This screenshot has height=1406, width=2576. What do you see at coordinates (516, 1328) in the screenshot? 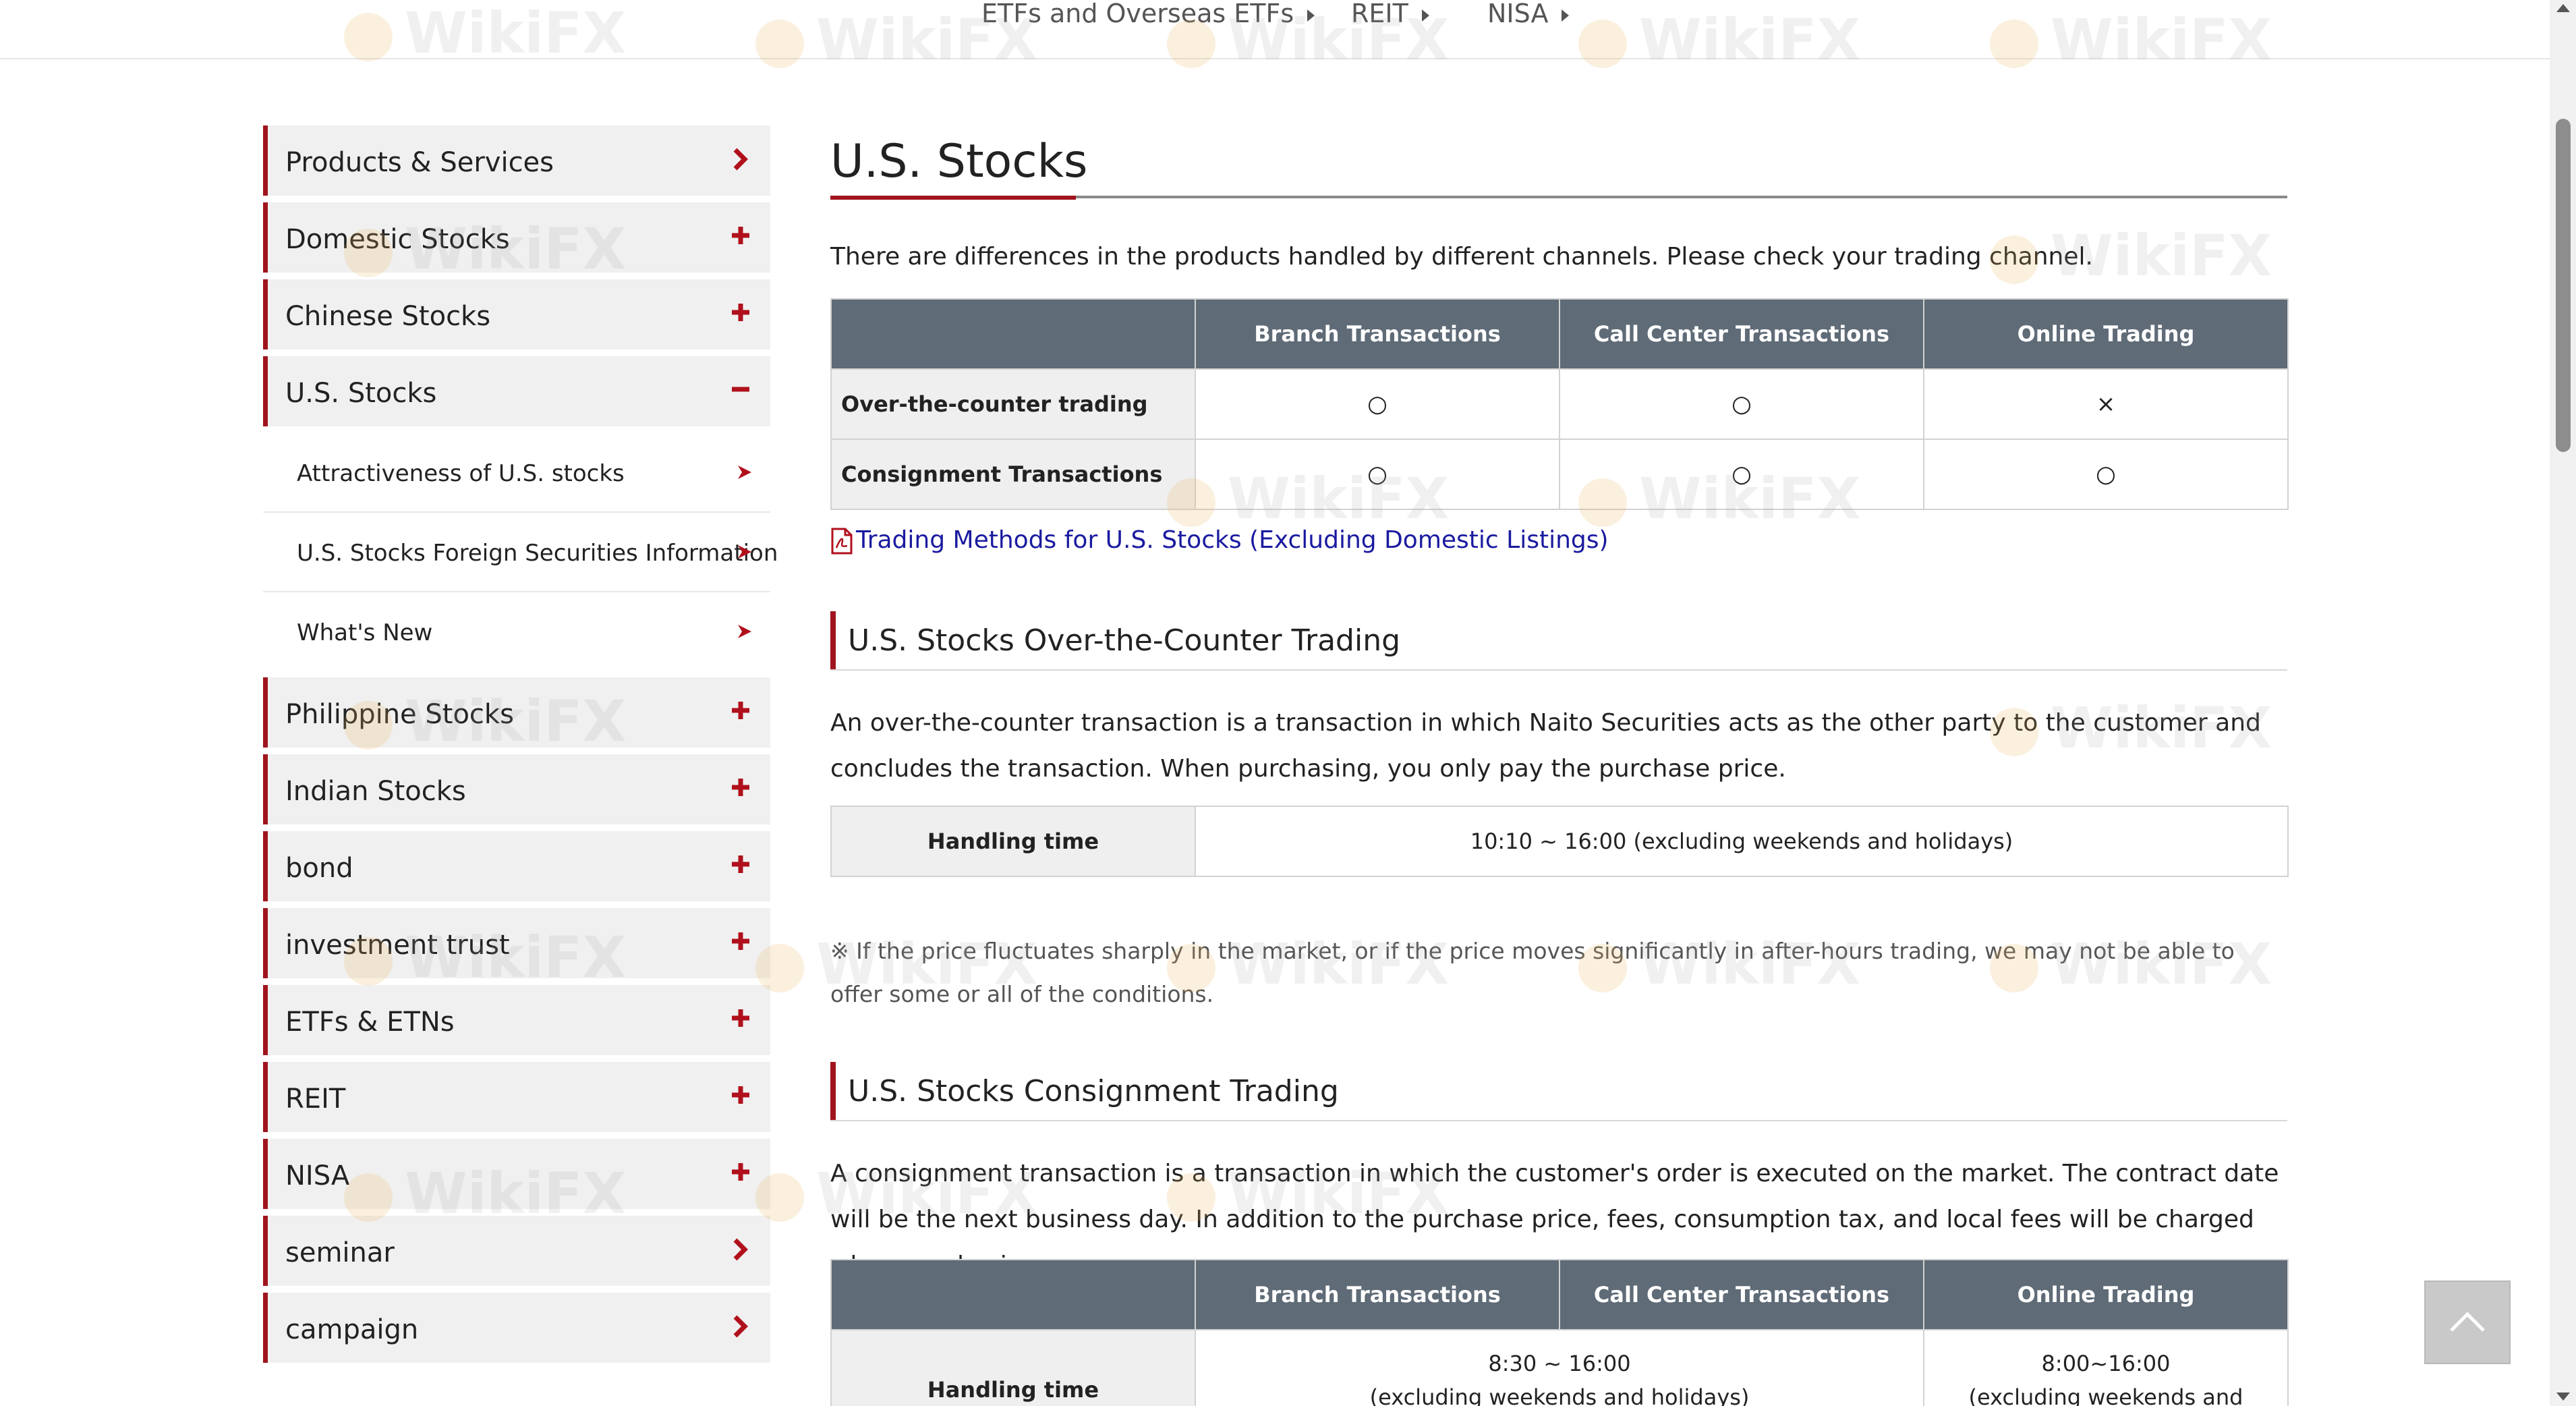
I see `sidebar-item-campaign: campaign` at bounding box center [516, 1328].